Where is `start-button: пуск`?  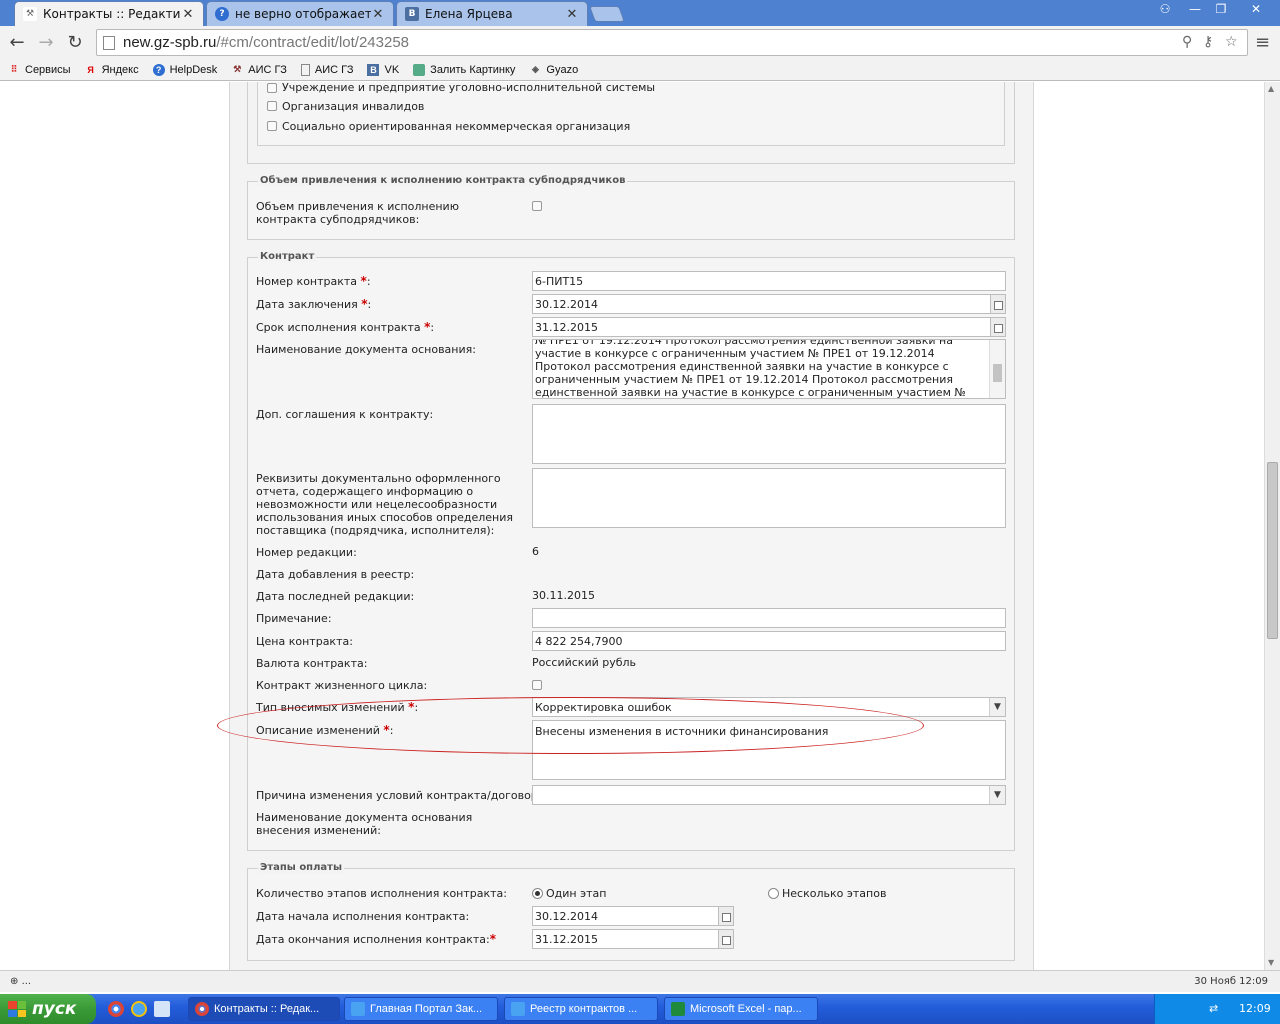
start-button: пуск is located at coordinates (48, 1009).